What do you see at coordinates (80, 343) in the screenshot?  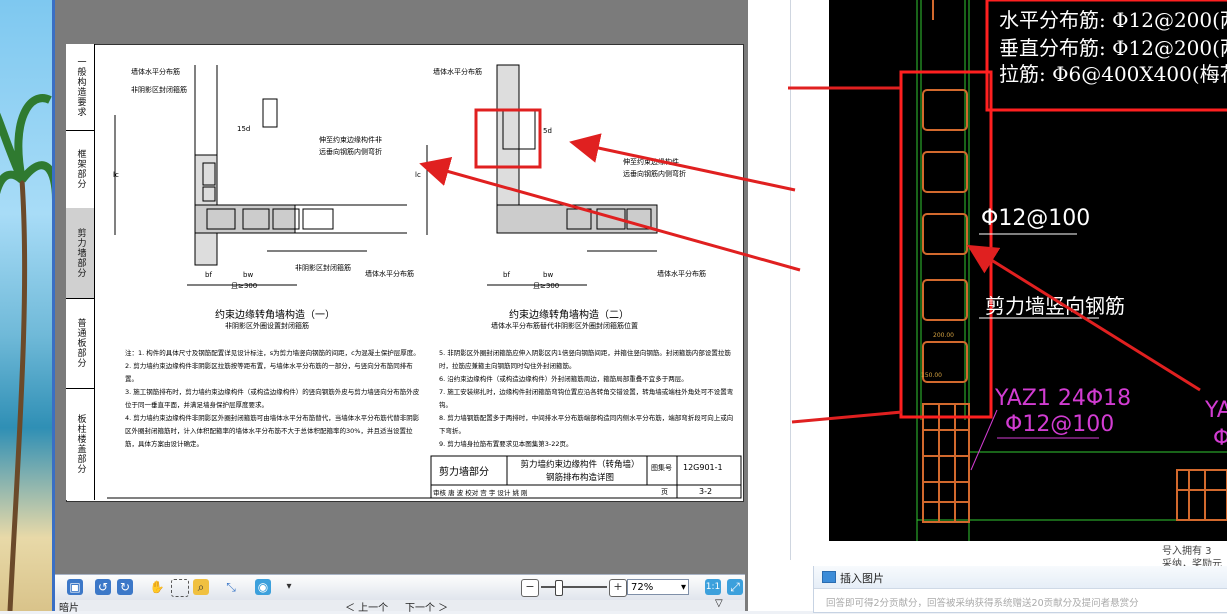 I see `side-tab-slab: 普通板部分` at bounding box center [80, 343].